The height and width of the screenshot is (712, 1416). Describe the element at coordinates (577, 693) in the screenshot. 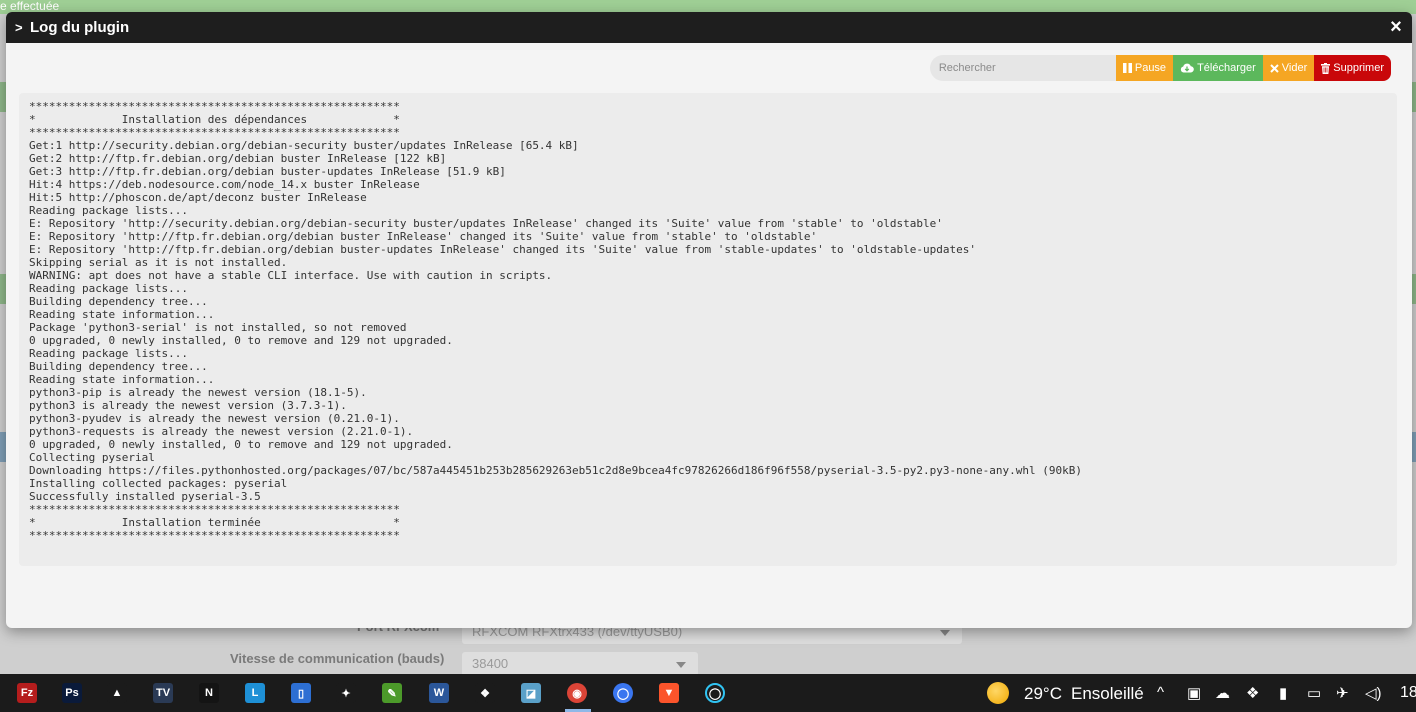

I see `chrome-icon: ◉` at that location.